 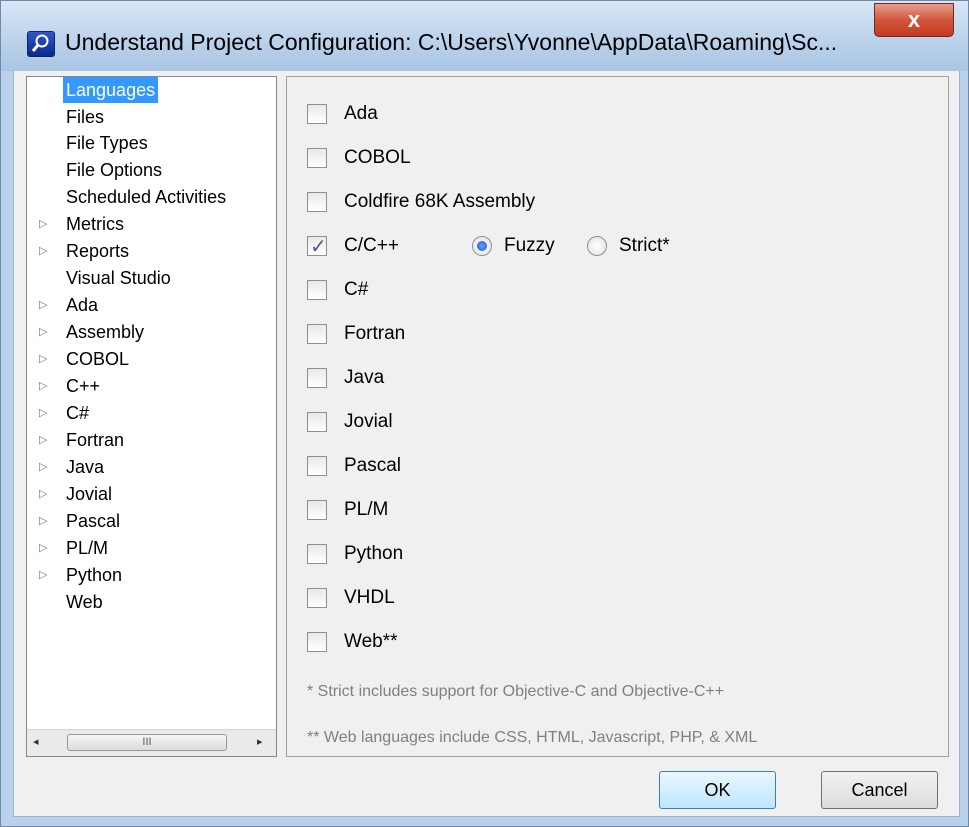 I want to click on tree-item-label: Reports, so click(x=98, y=251).